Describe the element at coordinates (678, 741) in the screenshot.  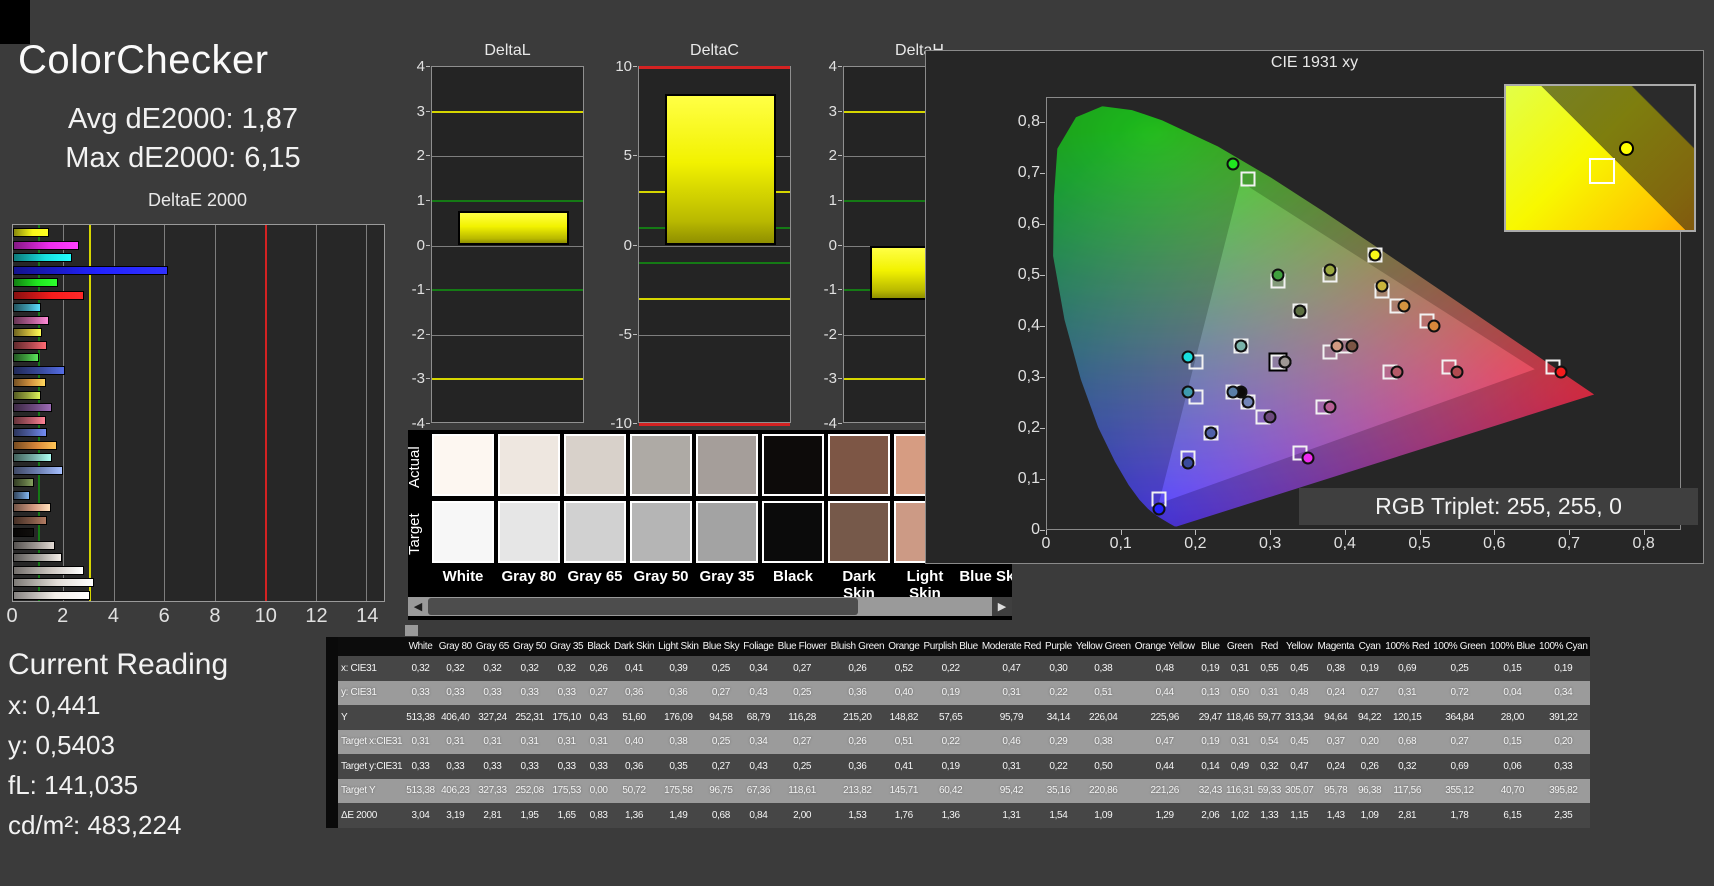
I see `table-cell: 0,38` at that location.